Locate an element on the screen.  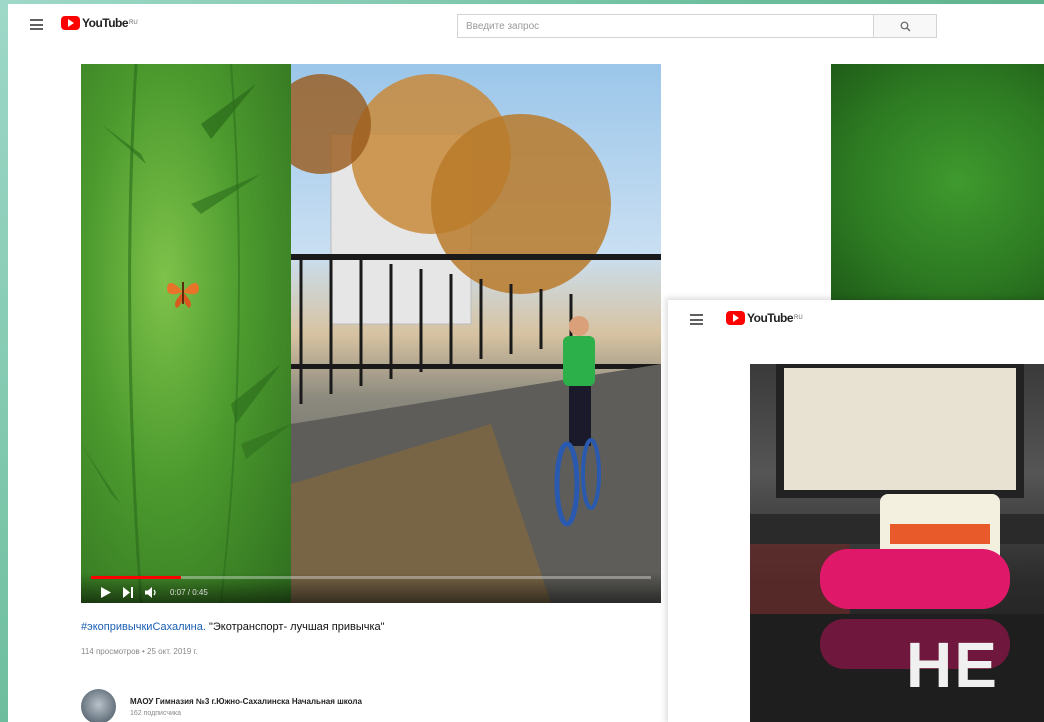
search-icon is located at coordinates (905, 26).